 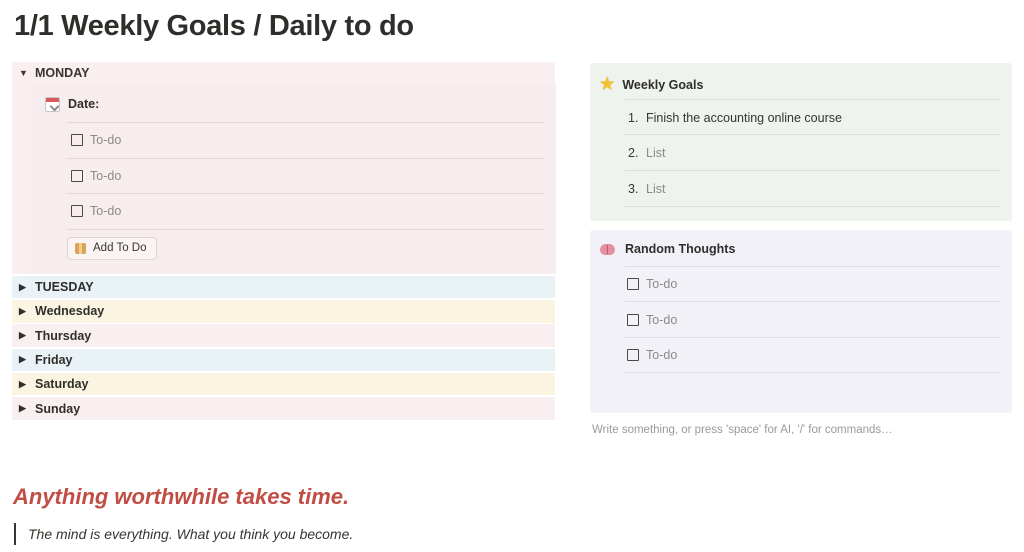 I want to click on toggle-friday: ▶ Friday, so click(x=283, y=360).